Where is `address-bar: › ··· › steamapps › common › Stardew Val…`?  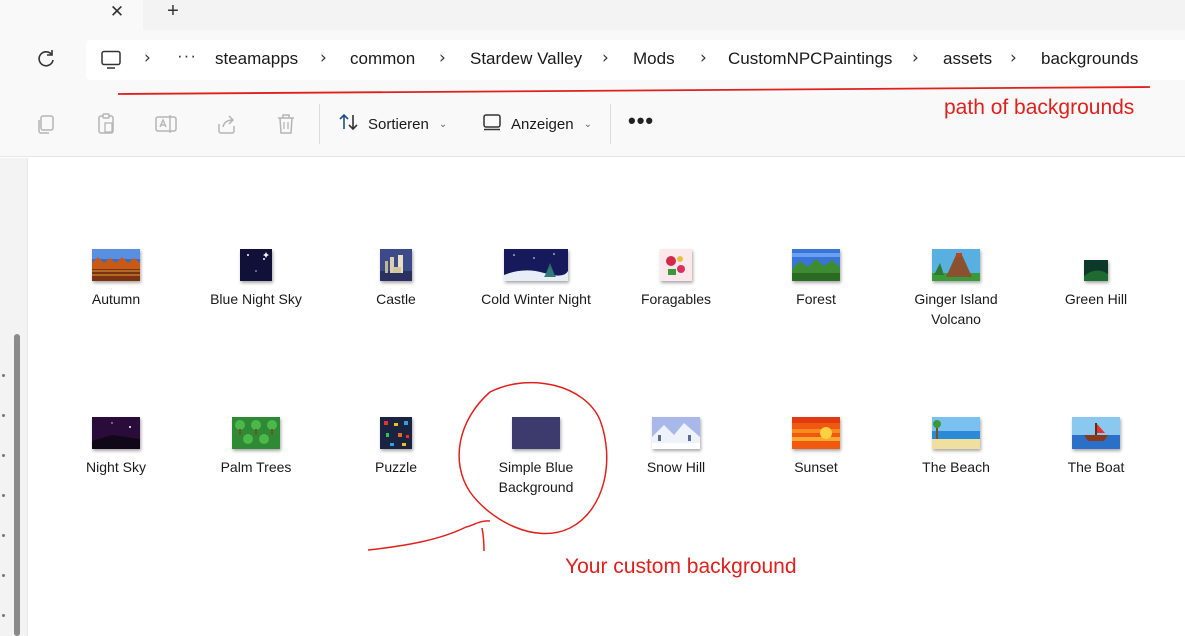 address-bar: › ··· › steamapps › common › Stardew Val… is located at coordinates (635, 60).